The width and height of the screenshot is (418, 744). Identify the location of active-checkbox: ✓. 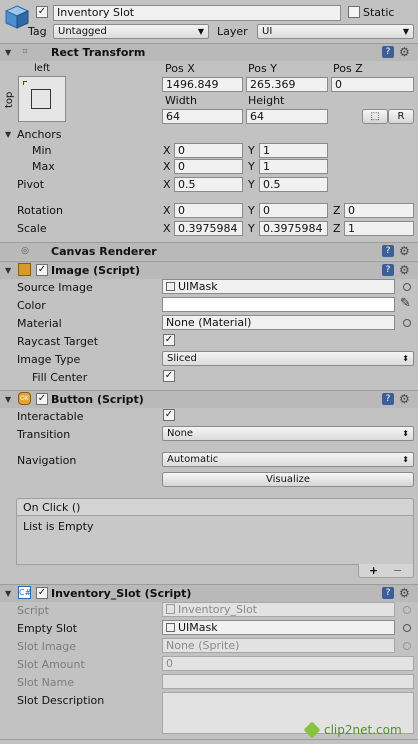
(42, 12).